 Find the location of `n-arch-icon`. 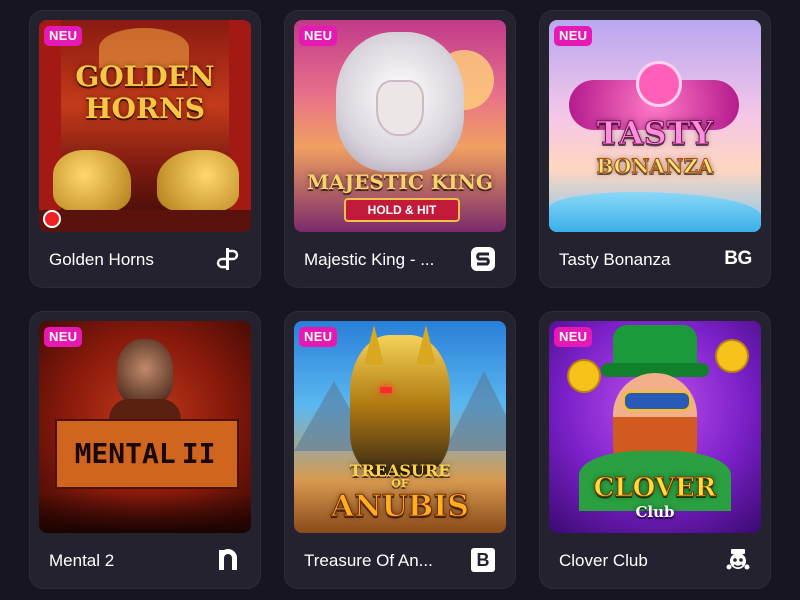

n-arch-icon is located at coordinates (228, 560).